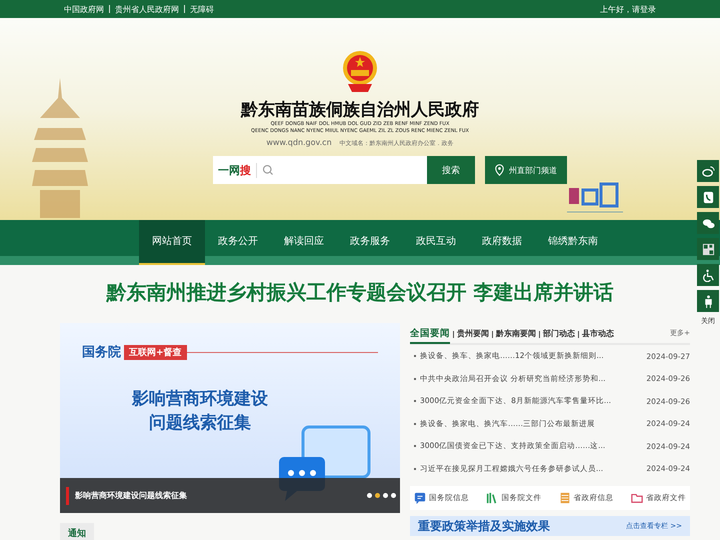  What do you see at coordinates (436, 242) in the screenshot?
I see `nav-tab: 政民互动` at bounding box center [436, 242].